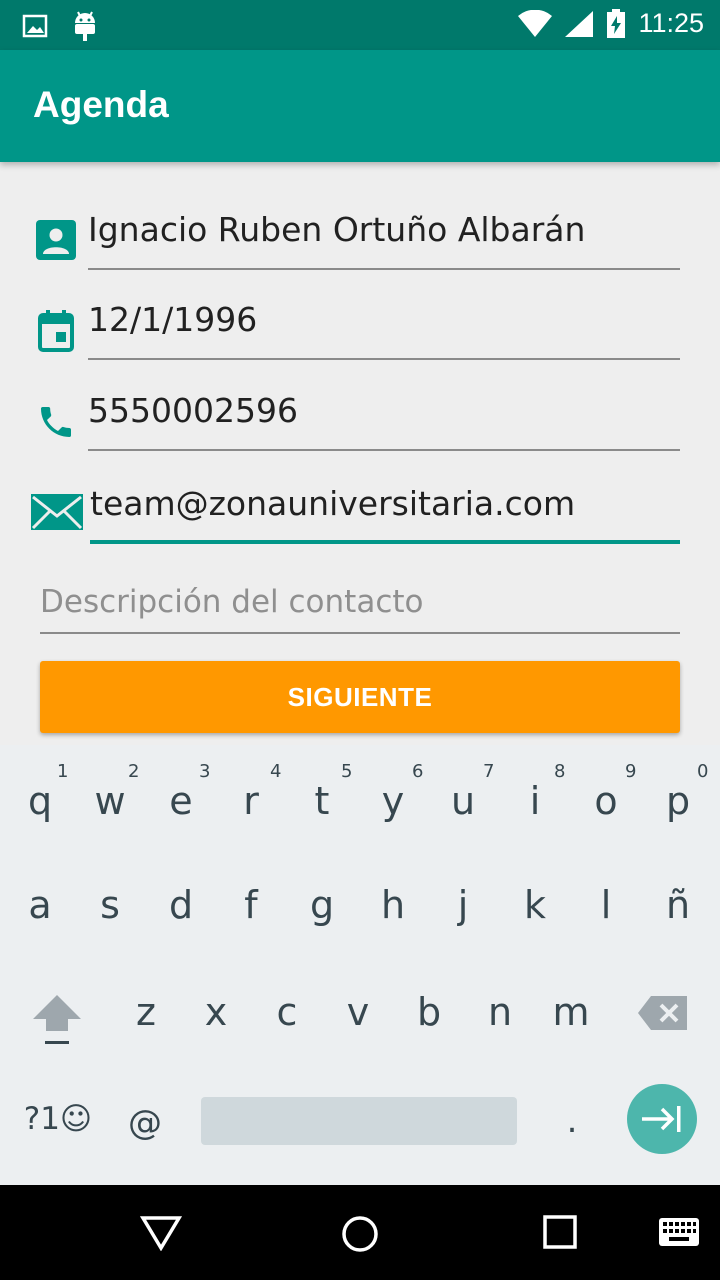 This screenshot has width=720, height=1280. Describe the element at coordinates (63, 771) in the screenshot. I see `key-q-number: 1` at that location.